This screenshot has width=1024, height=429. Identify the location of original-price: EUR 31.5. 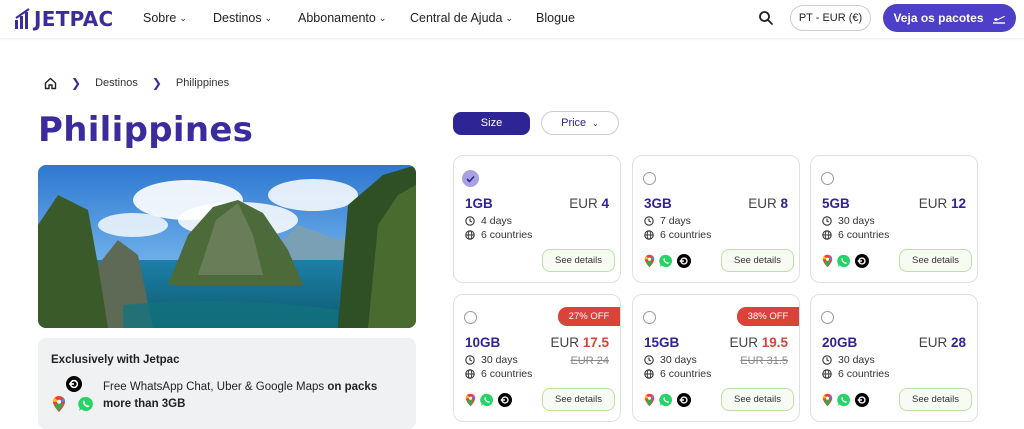
(764, 361).